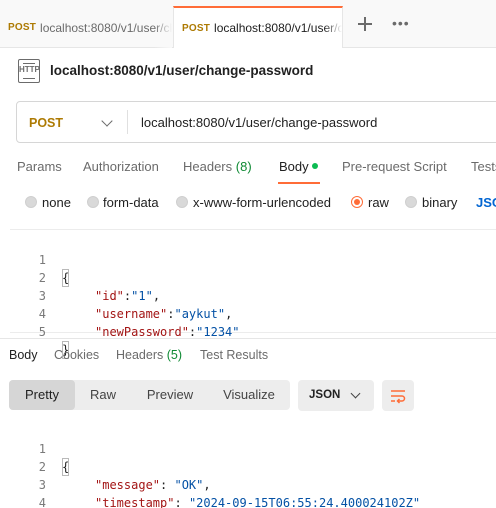 Image resolution: width=496 pixels, height=508 pixels. Describe the element at coordinates (42, 502) in the screenshot. I see `line-number: 4` at that location.